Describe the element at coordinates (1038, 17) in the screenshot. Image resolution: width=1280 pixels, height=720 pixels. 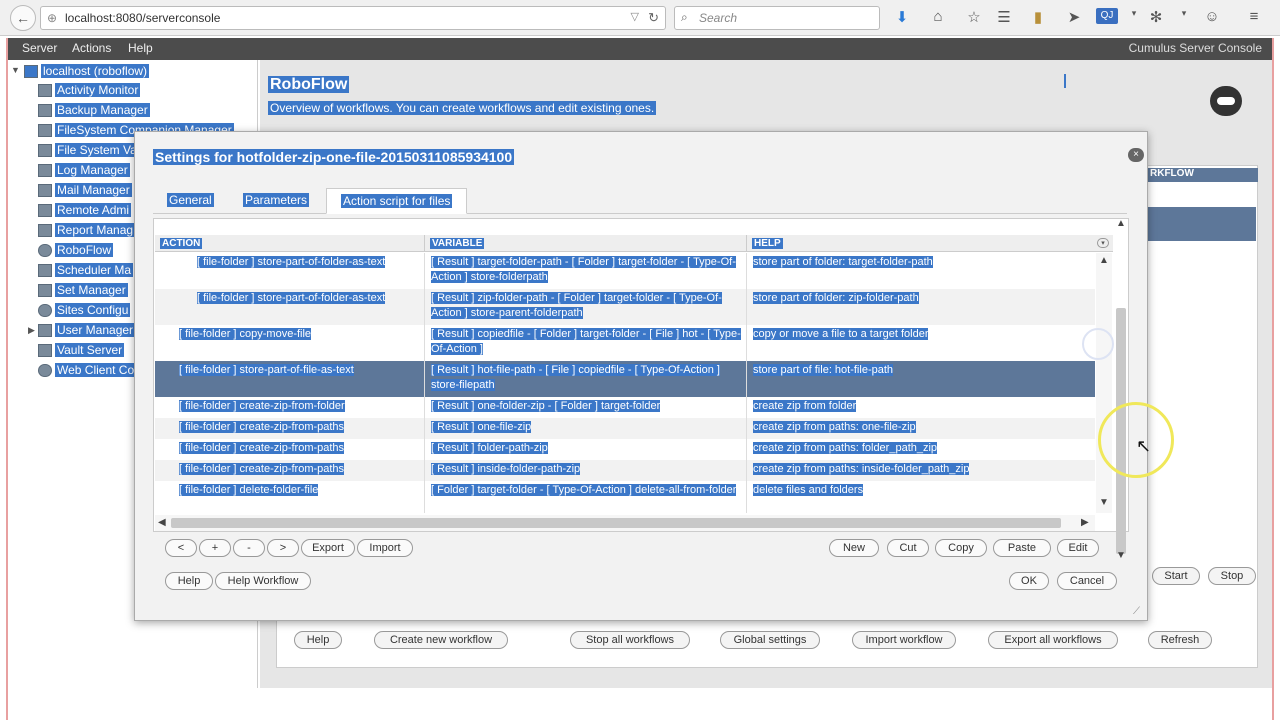
I see `extension-icon: ▮` at that location.